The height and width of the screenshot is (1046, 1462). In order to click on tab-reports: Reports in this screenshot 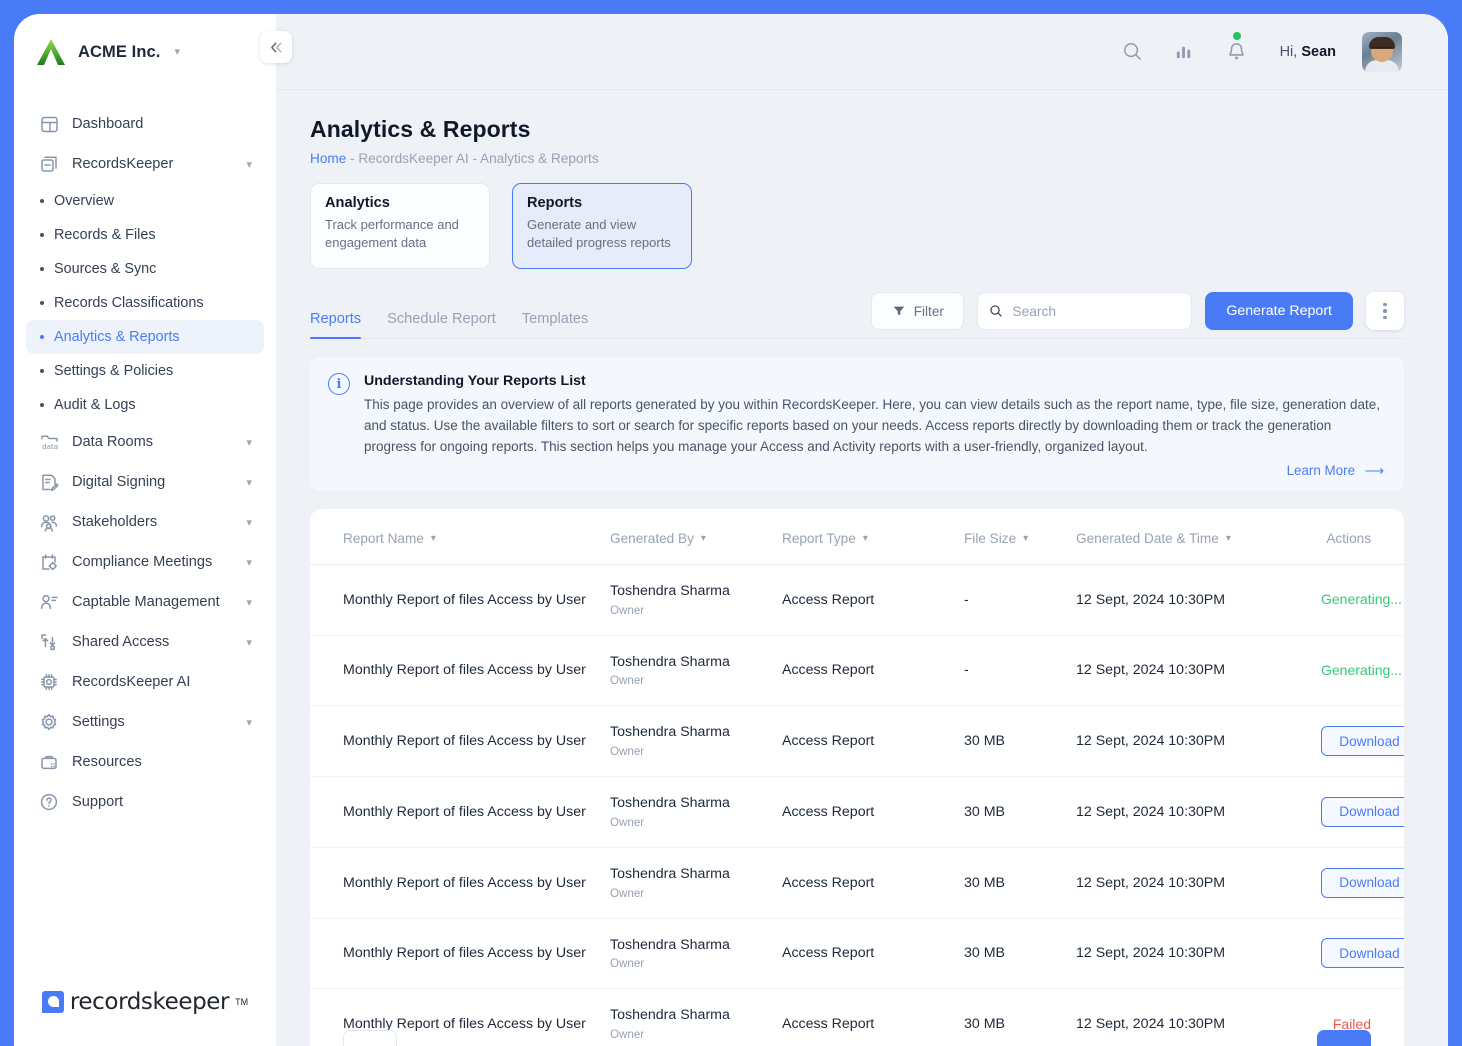, I will do `click(336, 325)`.